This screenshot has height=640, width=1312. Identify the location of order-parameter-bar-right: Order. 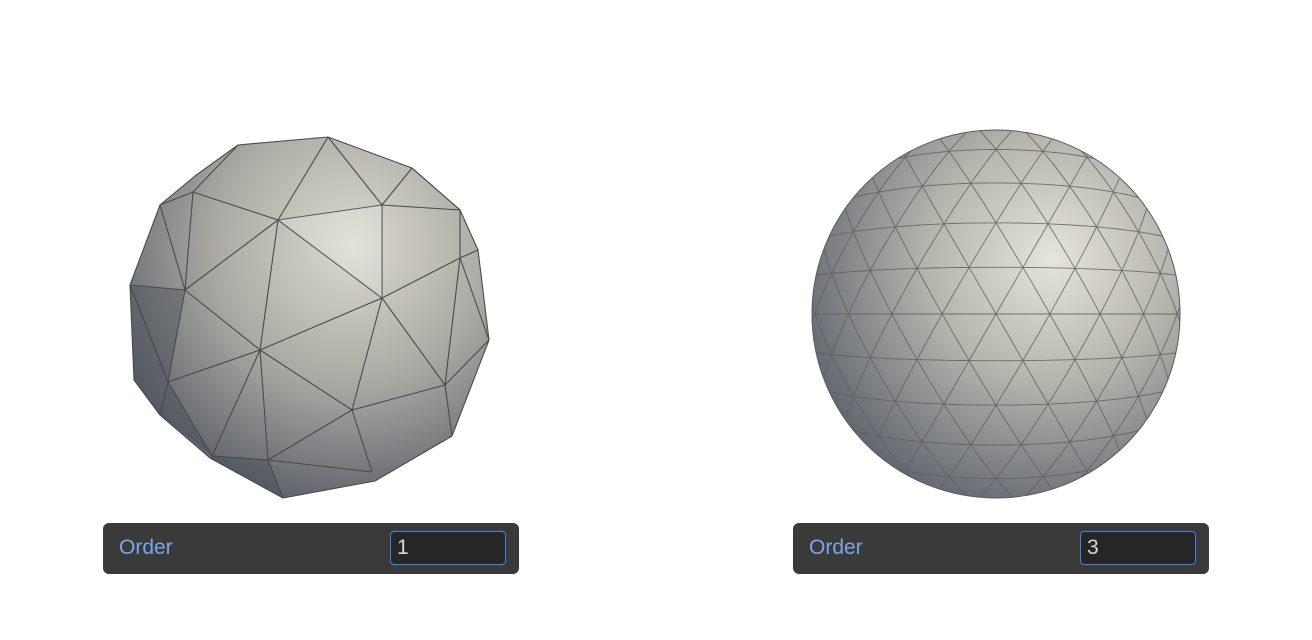
(1001, 548).